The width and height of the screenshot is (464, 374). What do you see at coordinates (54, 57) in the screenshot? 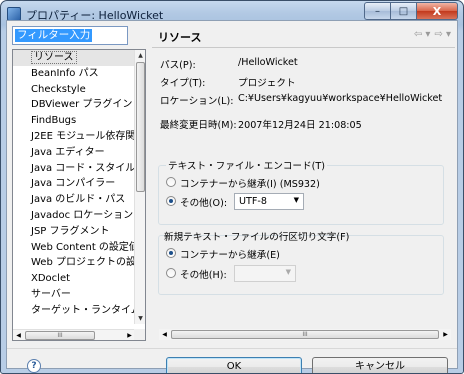
I see `tree-item-label: リソース` at bounding box center [54, 57].